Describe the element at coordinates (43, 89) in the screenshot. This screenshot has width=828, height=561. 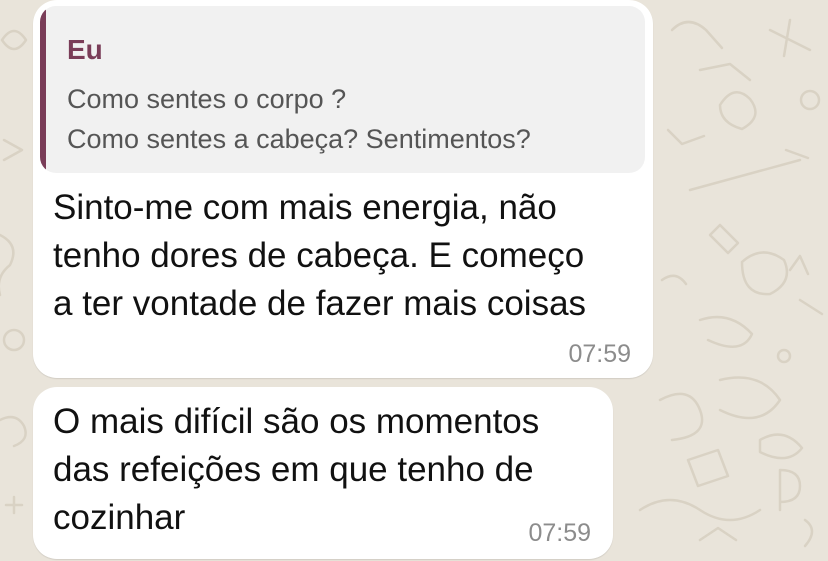
I see `quote-accent-bar` at that location.